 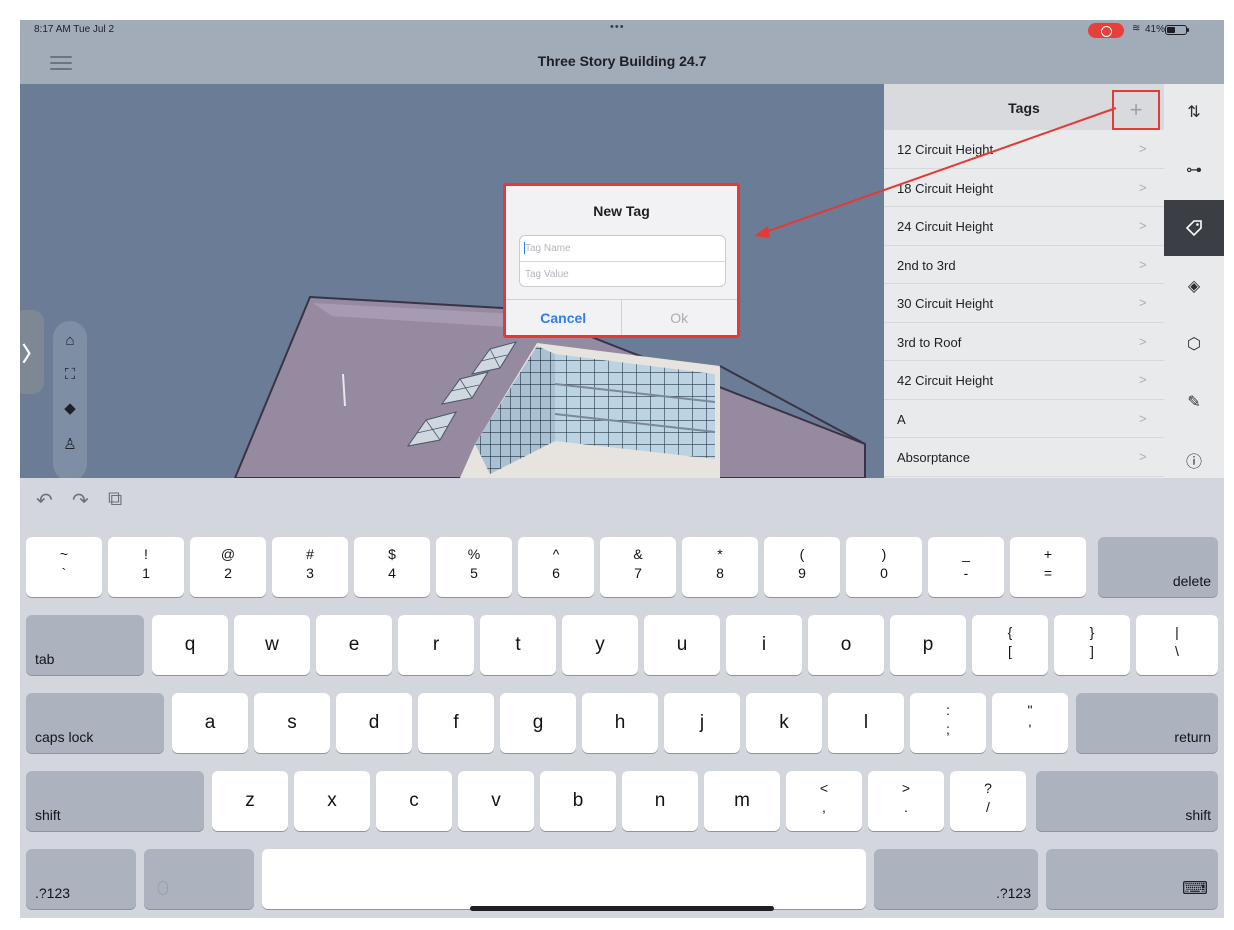 I want to click on model-tree-icon: ⊶, so click(x=1194, y=170).